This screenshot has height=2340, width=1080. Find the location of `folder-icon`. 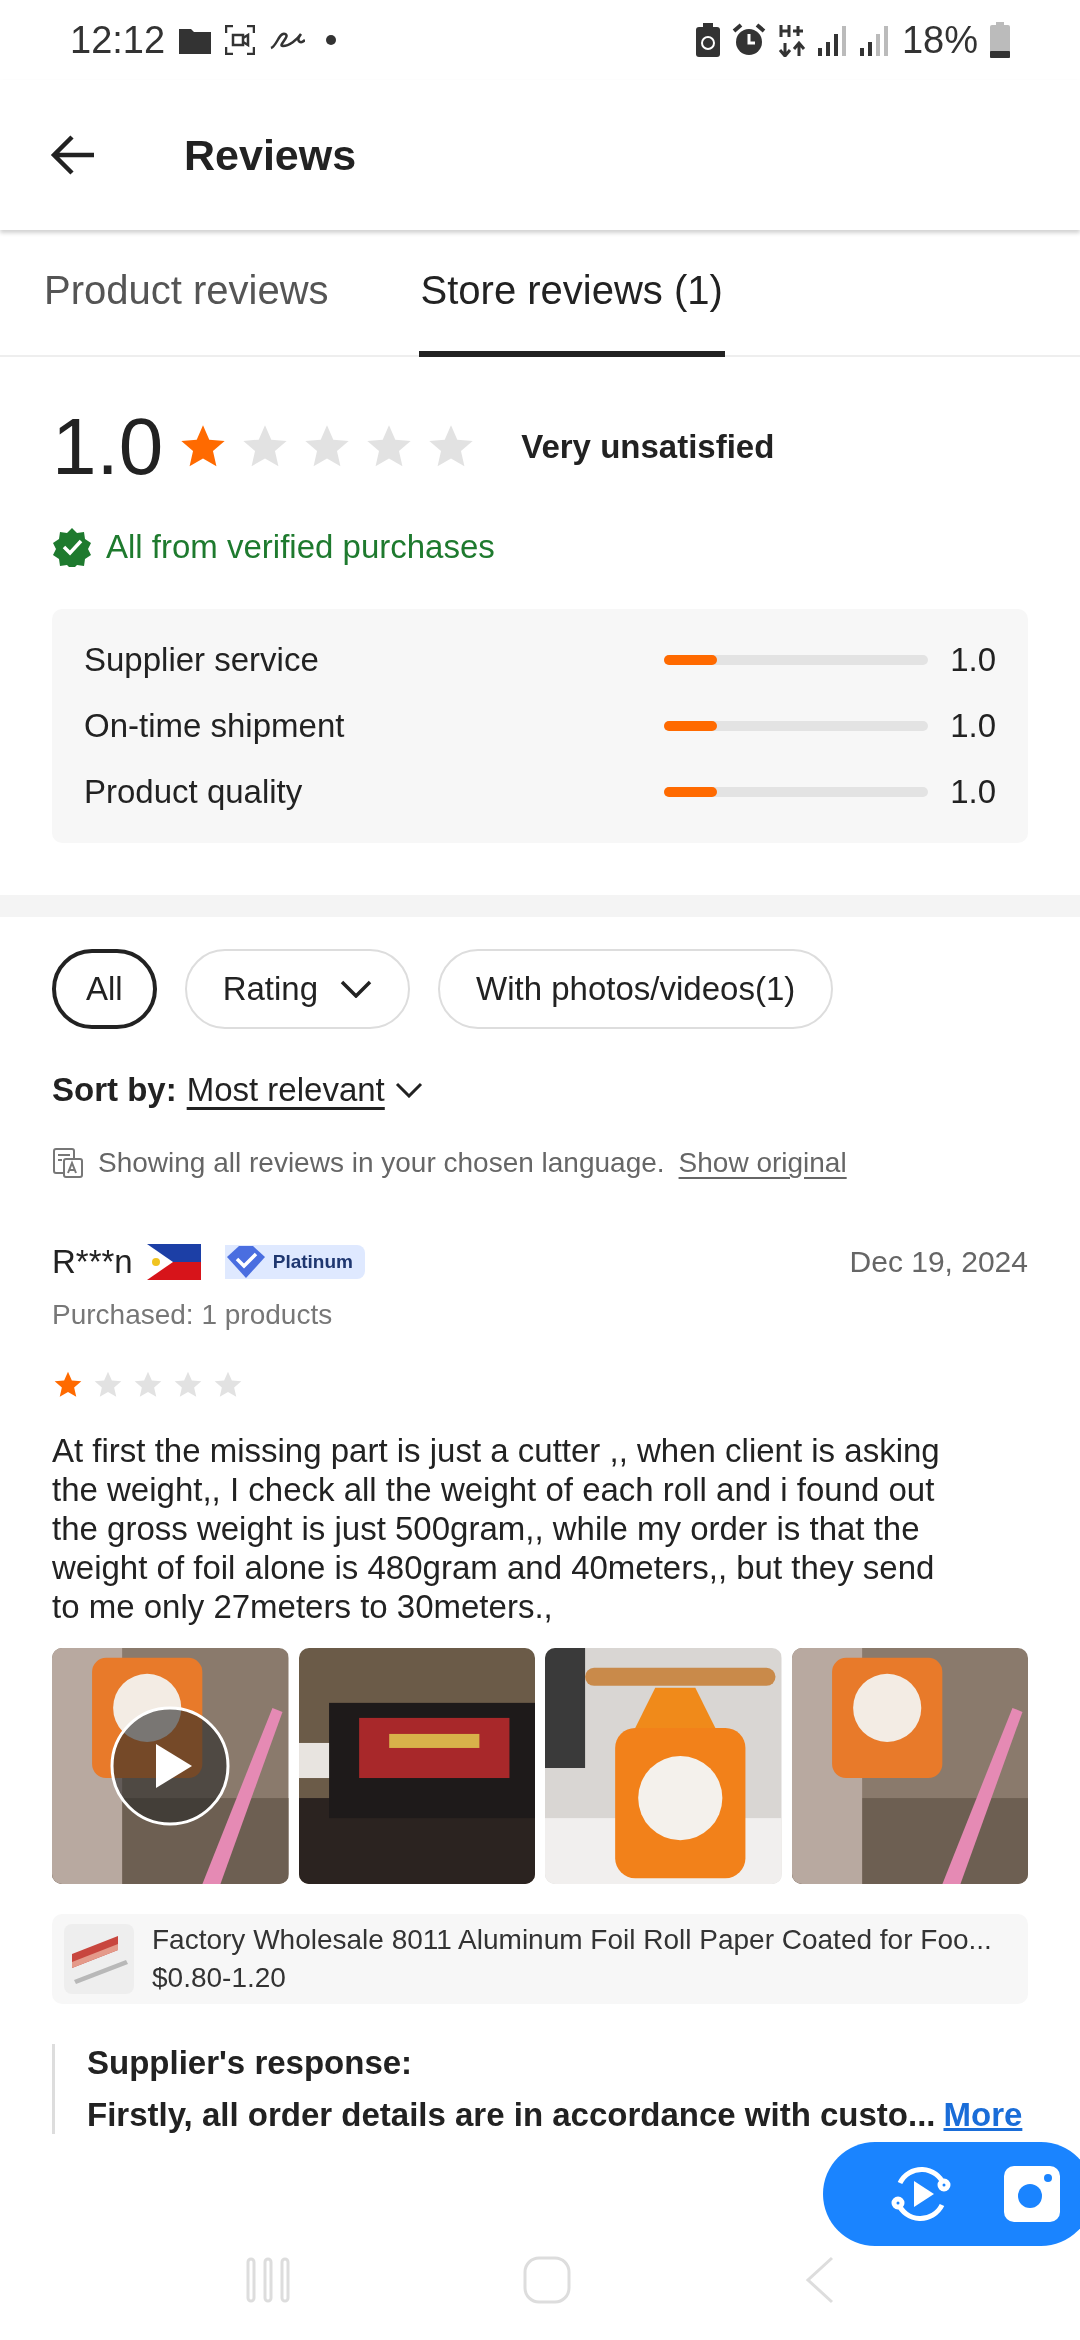

folder-icon is located at coordinates (195, 40).